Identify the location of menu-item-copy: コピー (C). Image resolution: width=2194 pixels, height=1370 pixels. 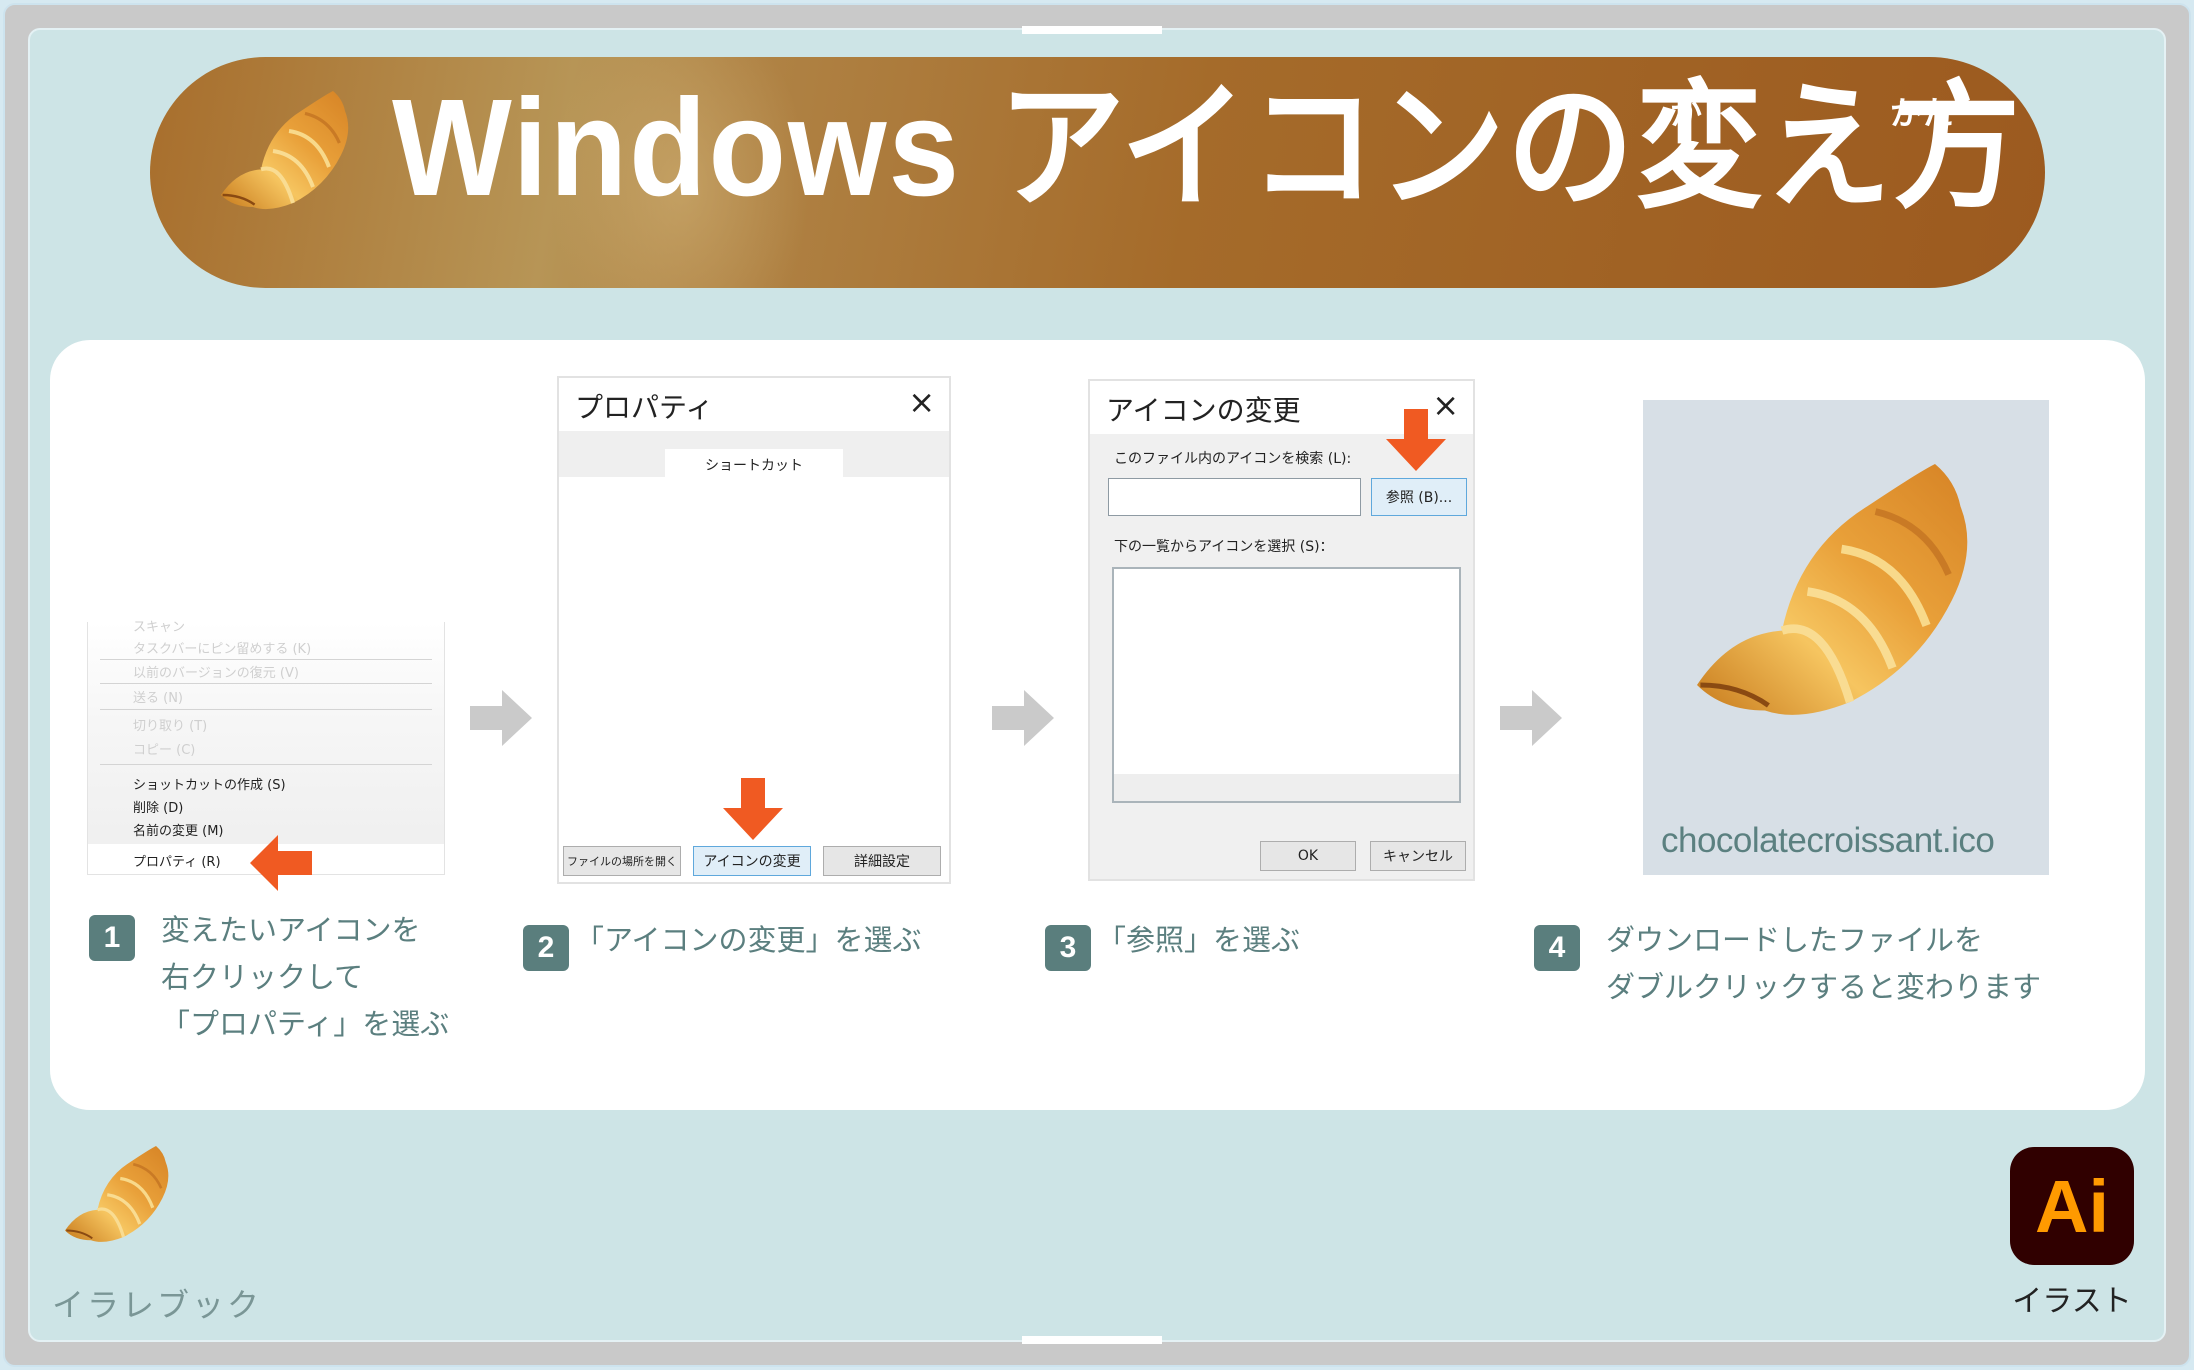
(164, 748).